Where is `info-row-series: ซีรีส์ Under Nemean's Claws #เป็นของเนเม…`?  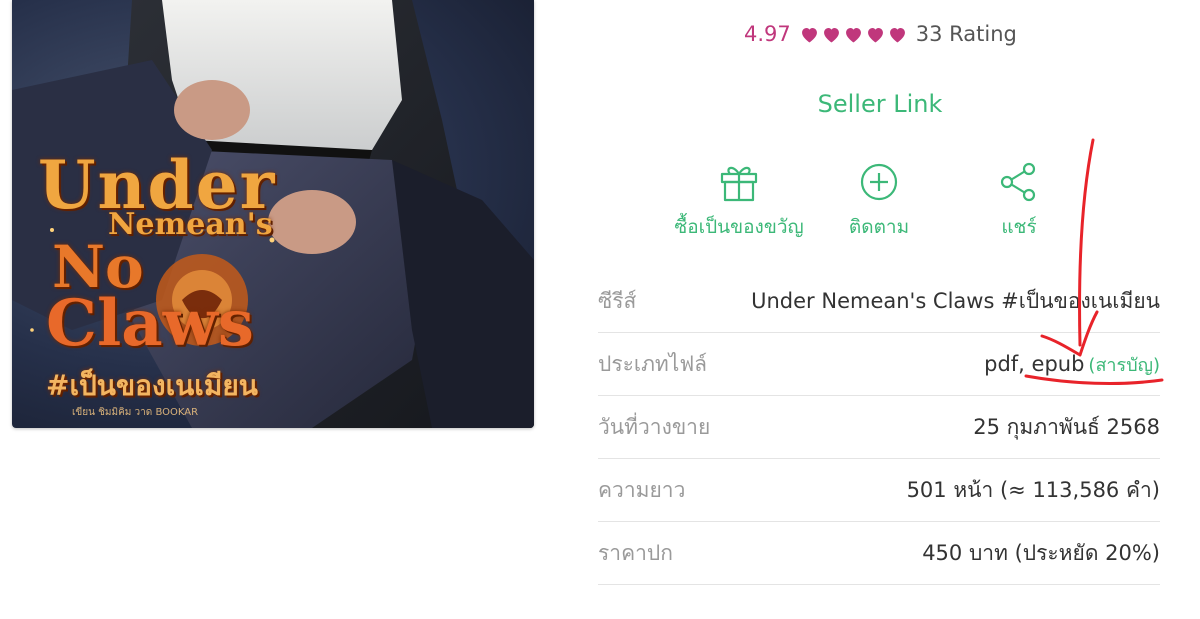 info-row-series: ซีรีส์ Under Nemean's Claws #เป็นของเนเม… is located at coordinates (879, 301).